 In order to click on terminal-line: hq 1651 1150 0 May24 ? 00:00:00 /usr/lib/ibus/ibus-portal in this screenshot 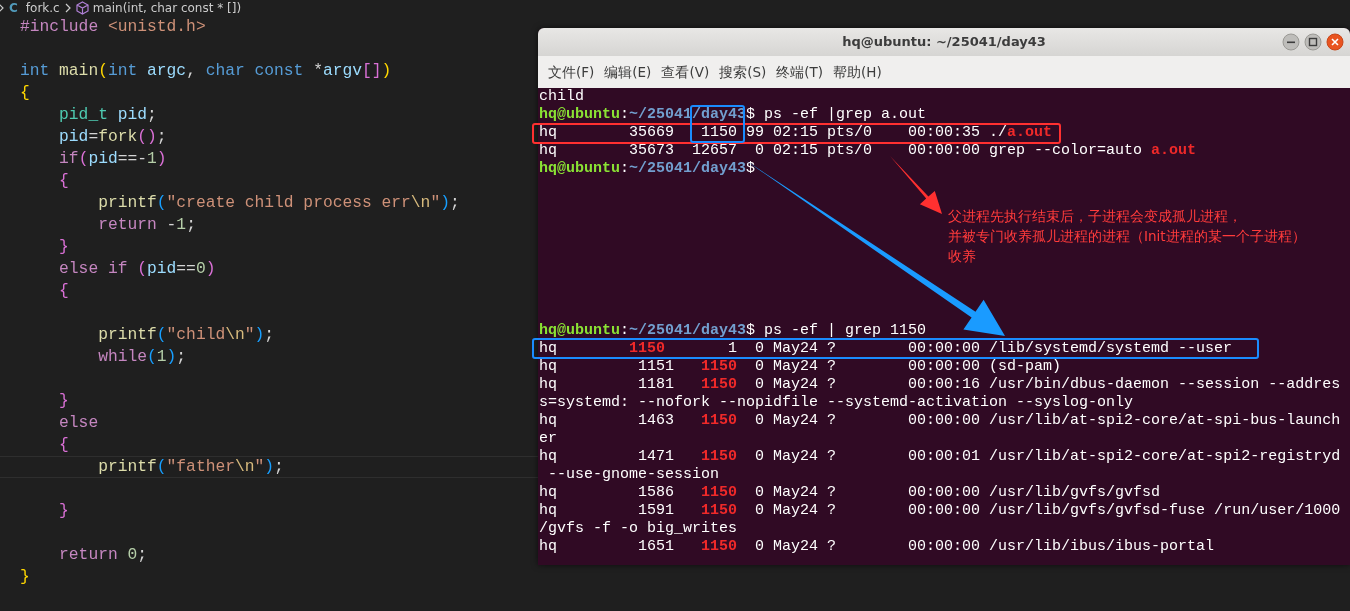, I will do `click(877, 547)`.